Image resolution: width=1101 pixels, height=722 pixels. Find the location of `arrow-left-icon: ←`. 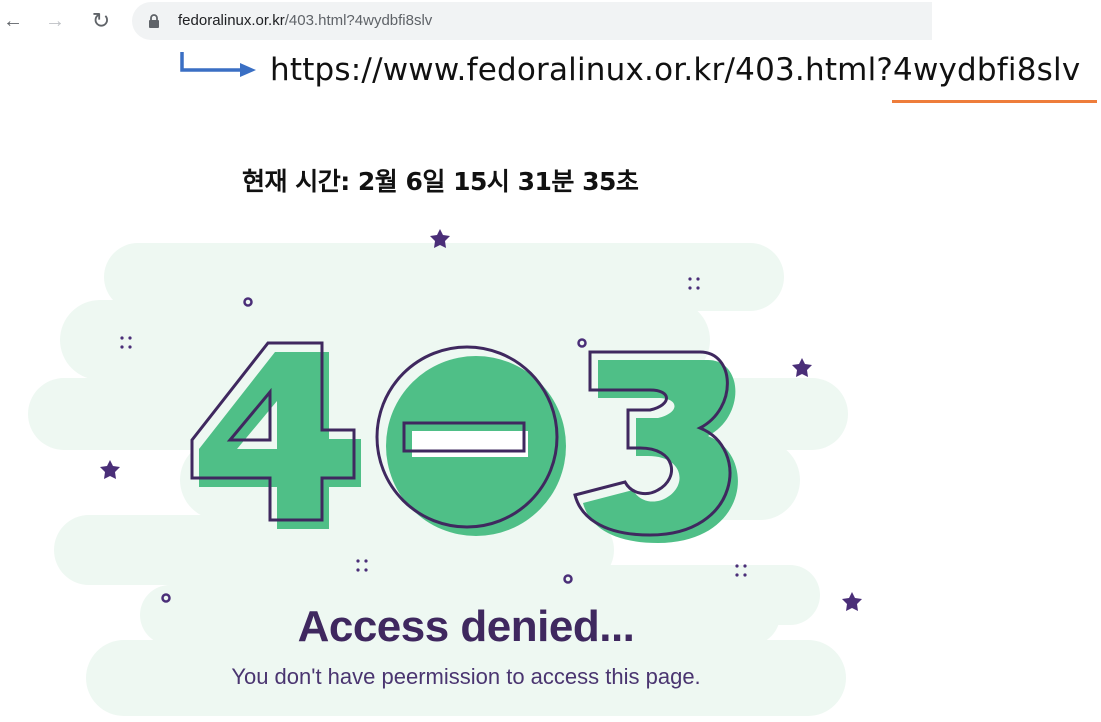

arrow-left-icon: ← is located at coordinates (13, 21).